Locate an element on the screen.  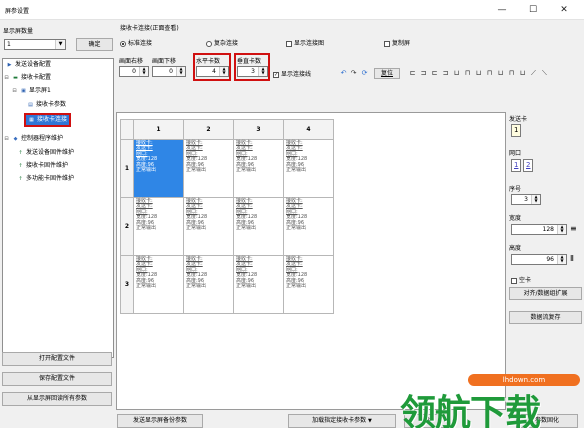
tree-item-screen-1: ⊟ ▣ 显示屏1 is located at coordinates (30, 91).